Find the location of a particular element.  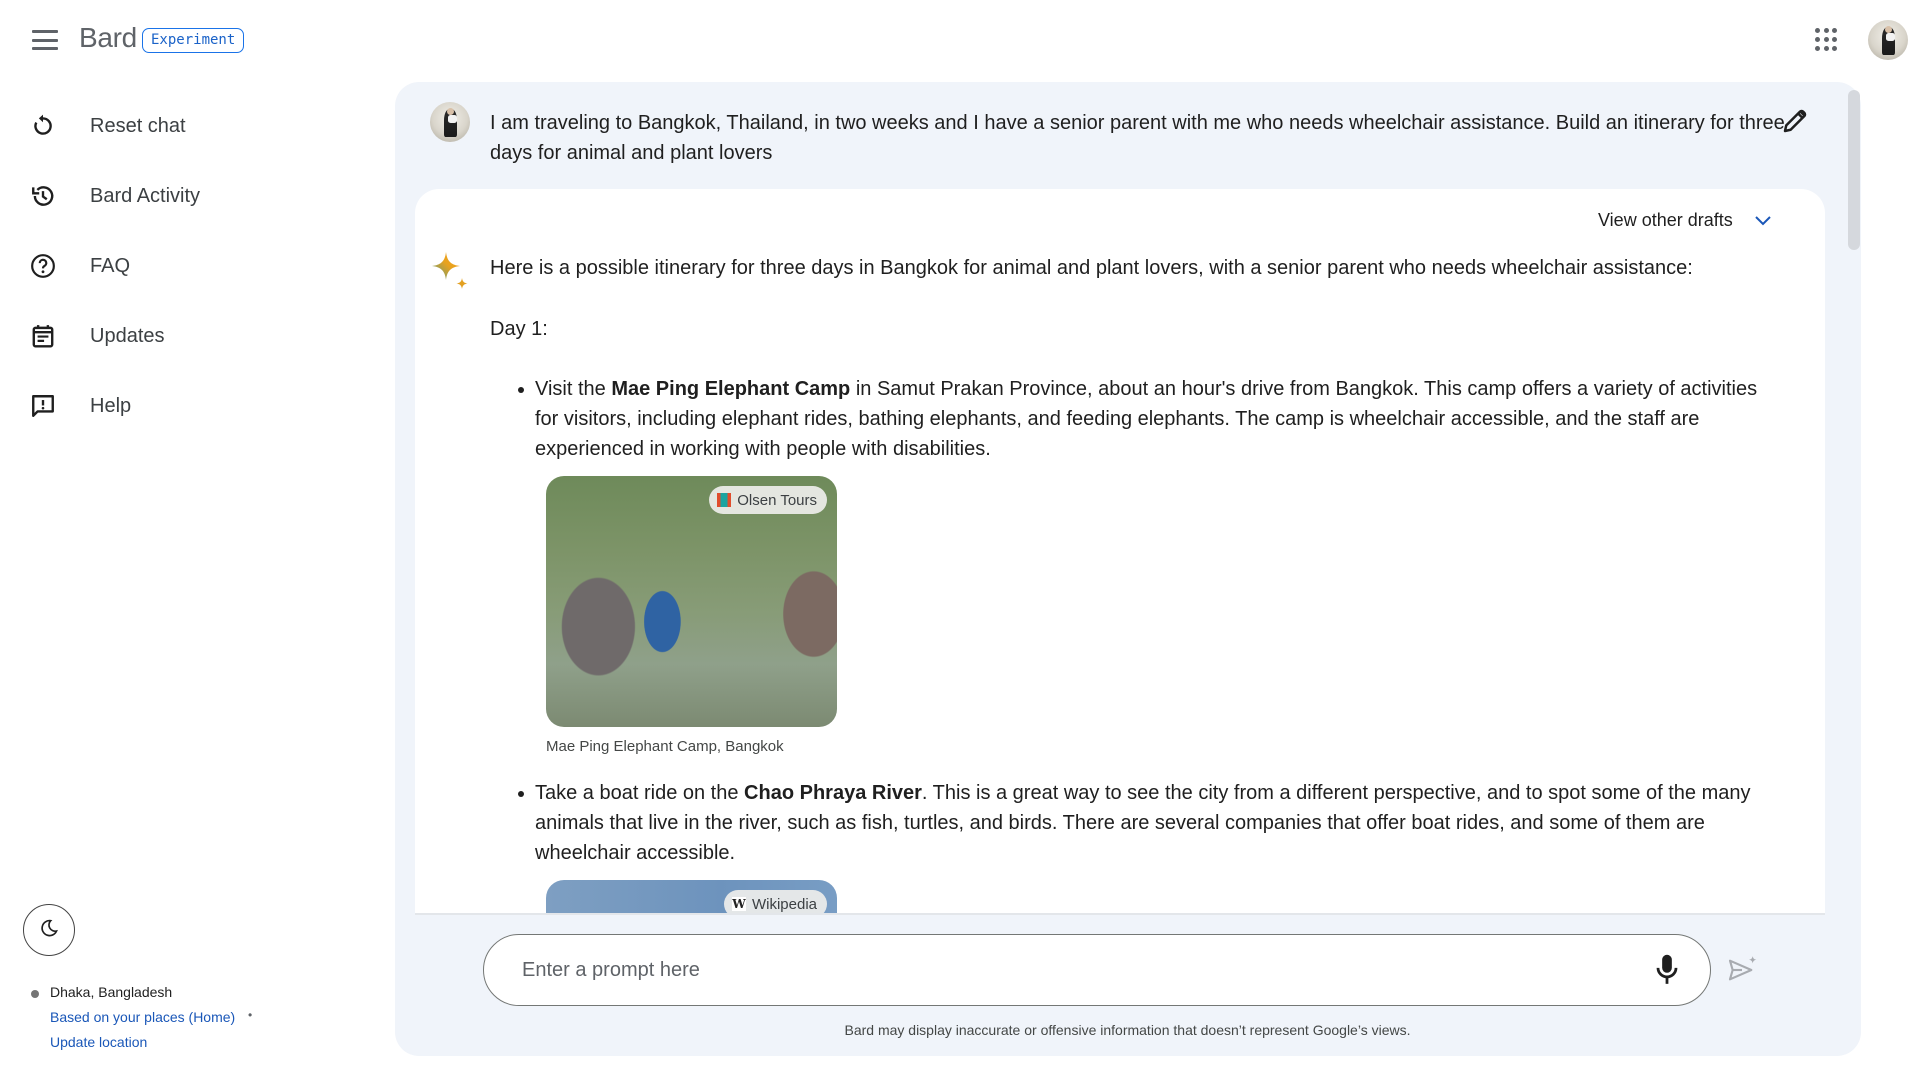

sidebar-item-label: Updates is located at coordinates (127, 335).